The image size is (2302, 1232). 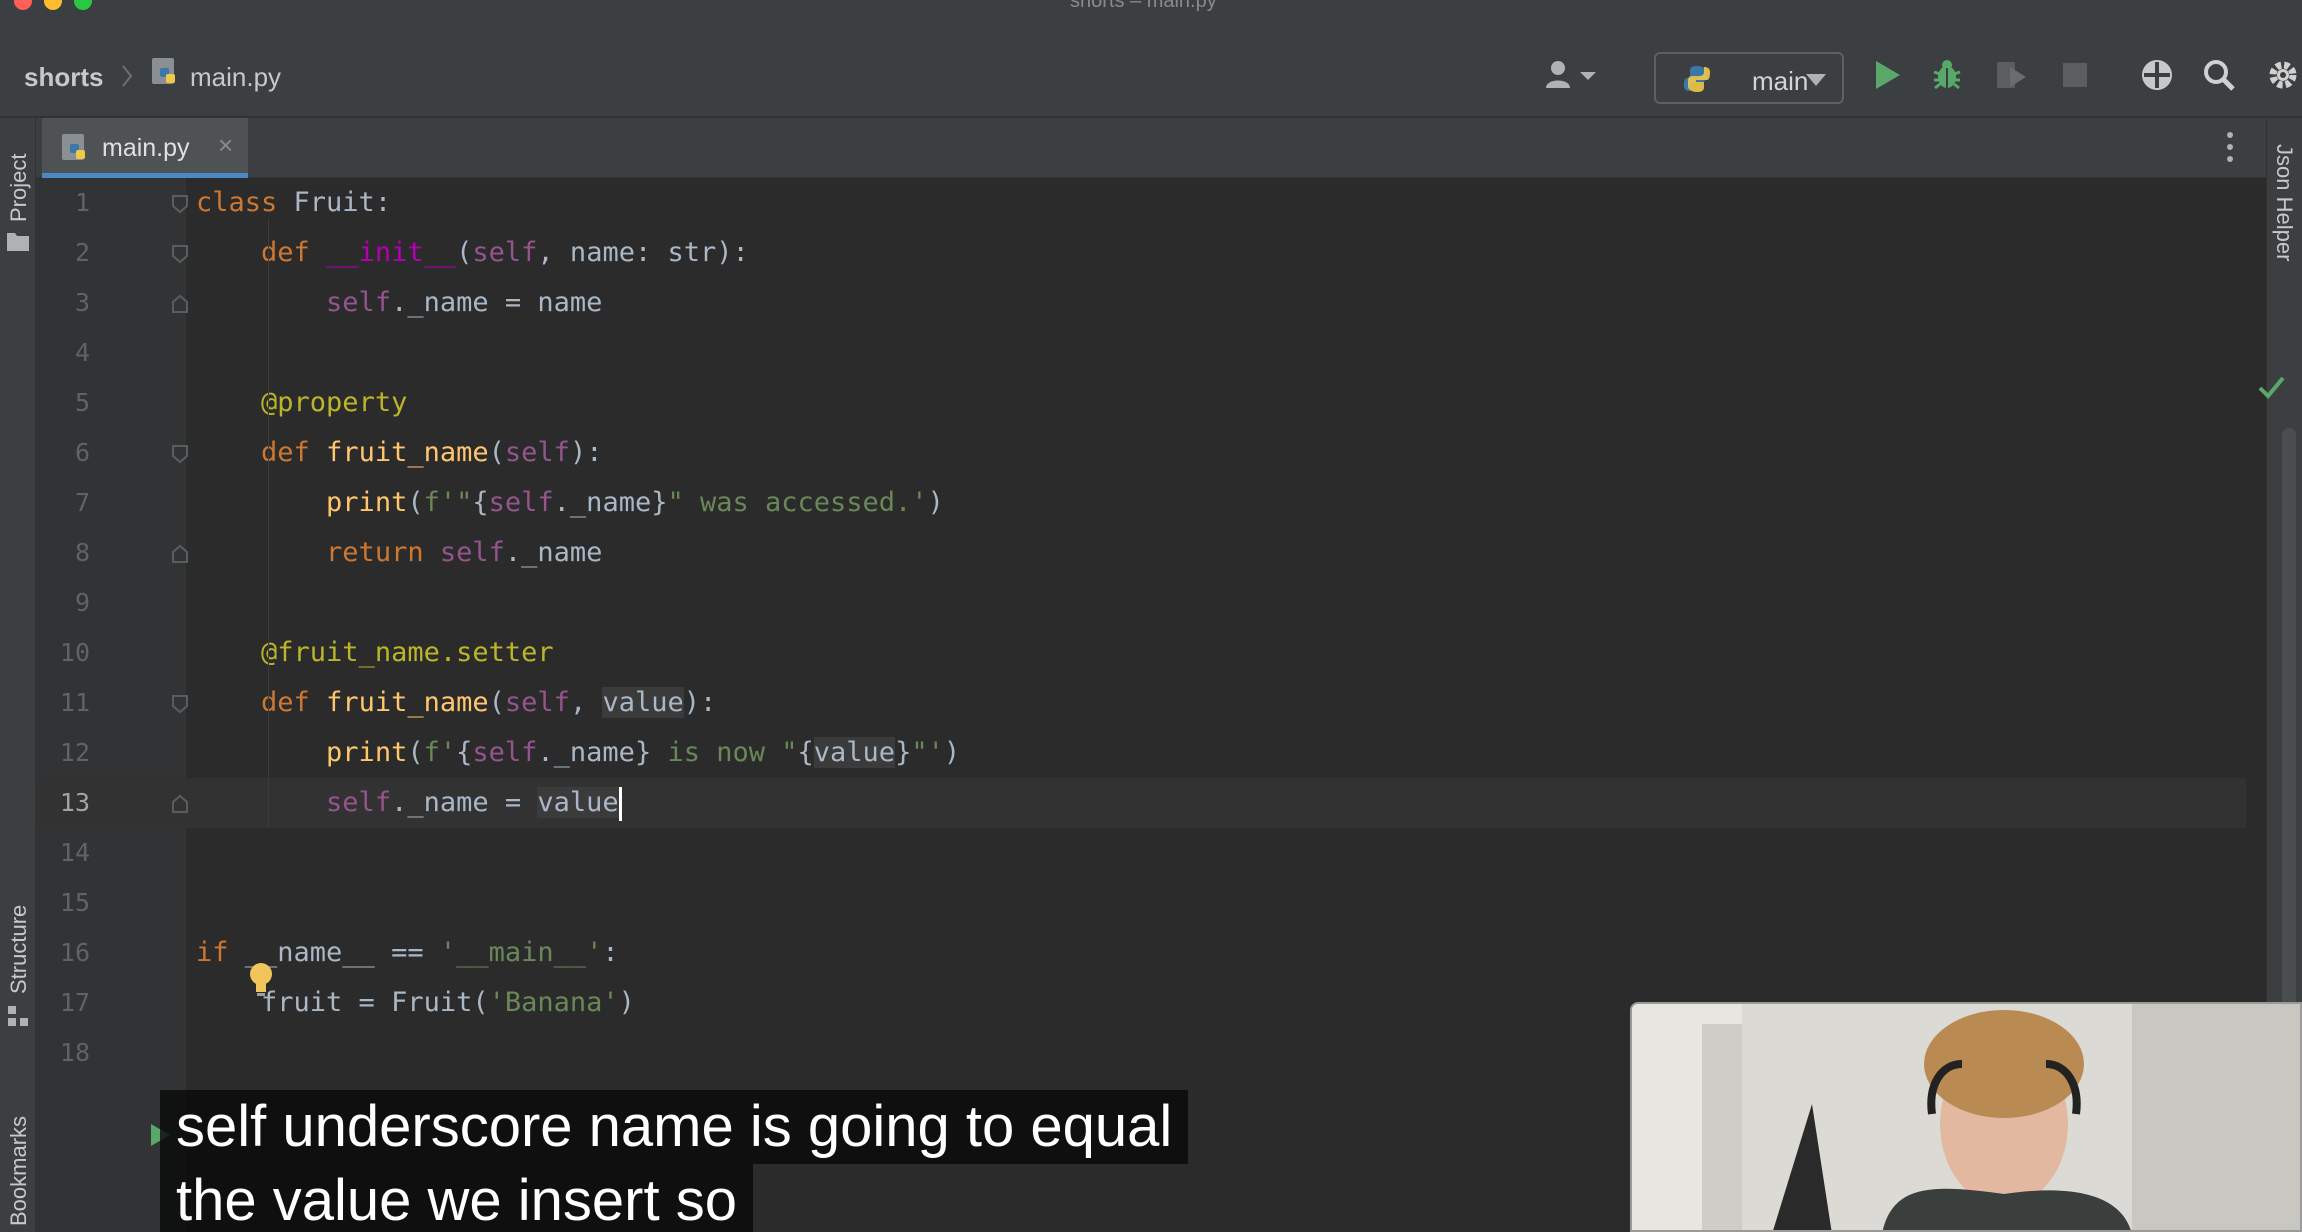 I want to click on project-tool-window-button: Project, so click(x=19, y=188).